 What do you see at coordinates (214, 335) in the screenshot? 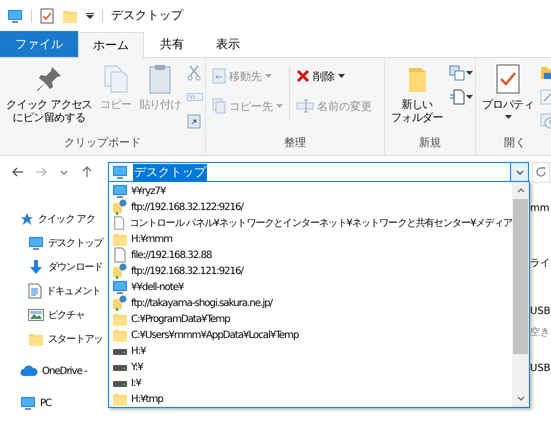
I see `history-path: C:¥Users¥mmm¥AppData¥Local¥Temp` at bounding box center [214, 335].